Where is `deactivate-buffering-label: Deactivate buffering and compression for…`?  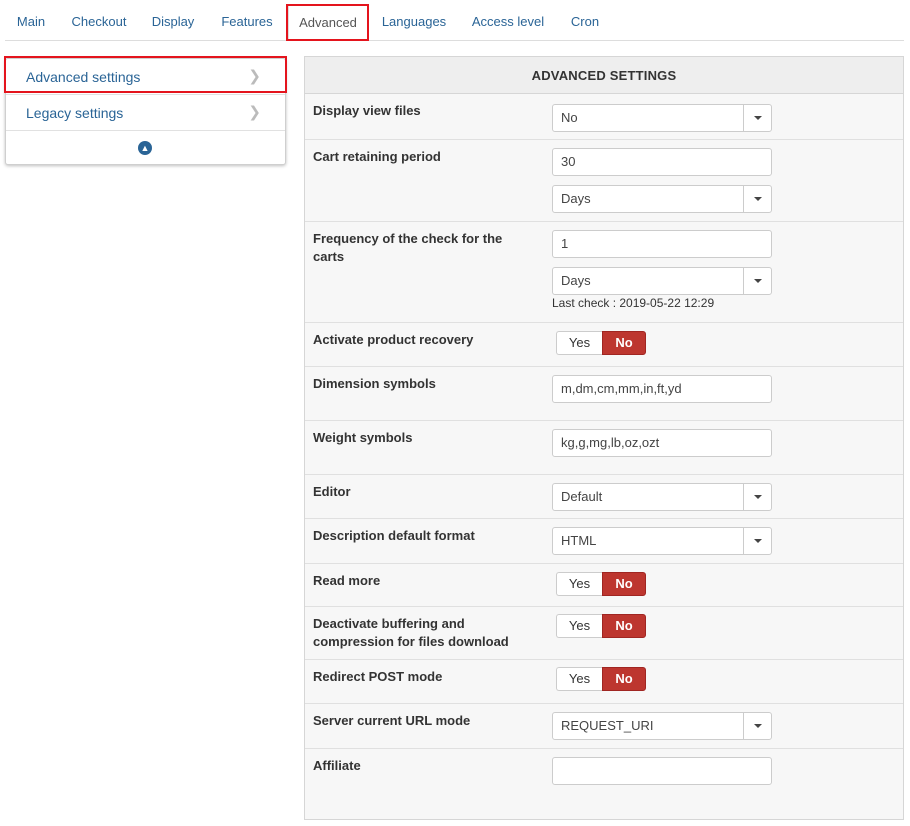
deactivate-buffering-label: Deactivate buffering and compression for… is located at coordinates (411, 632).